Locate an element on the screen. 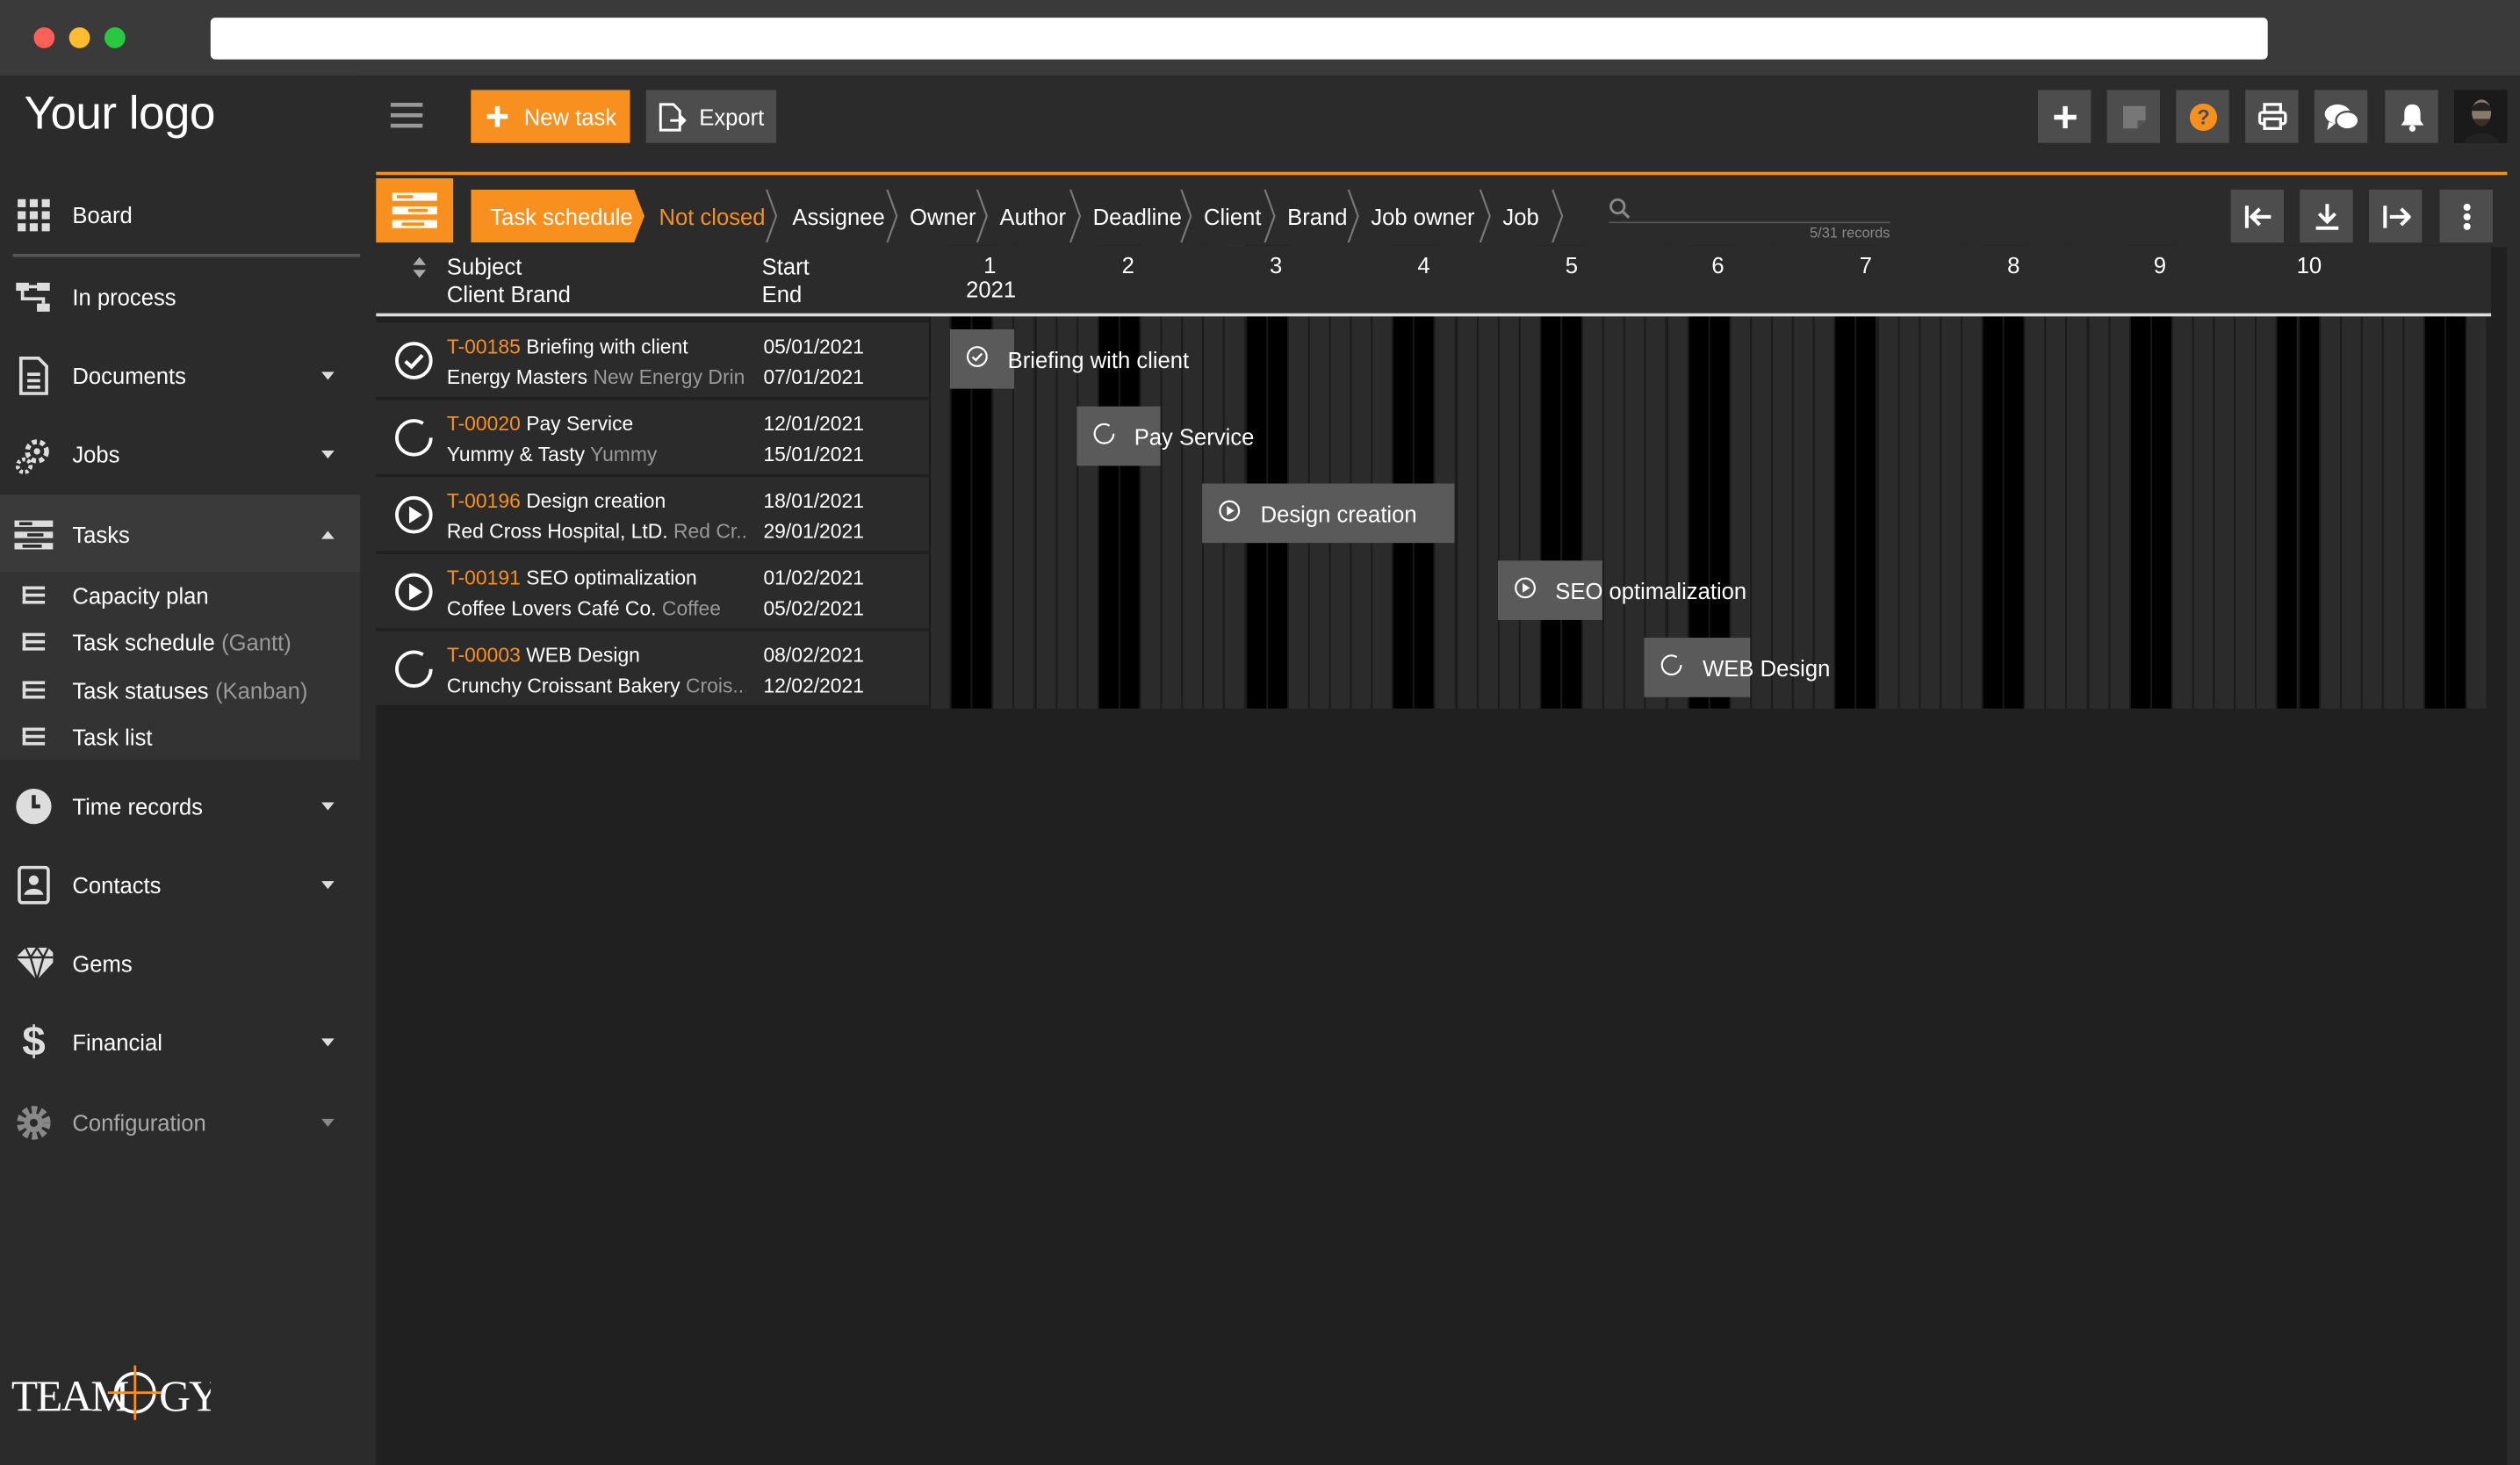  filter-crumb-job-owner: Job owner is located at coordinates (1426, 216).